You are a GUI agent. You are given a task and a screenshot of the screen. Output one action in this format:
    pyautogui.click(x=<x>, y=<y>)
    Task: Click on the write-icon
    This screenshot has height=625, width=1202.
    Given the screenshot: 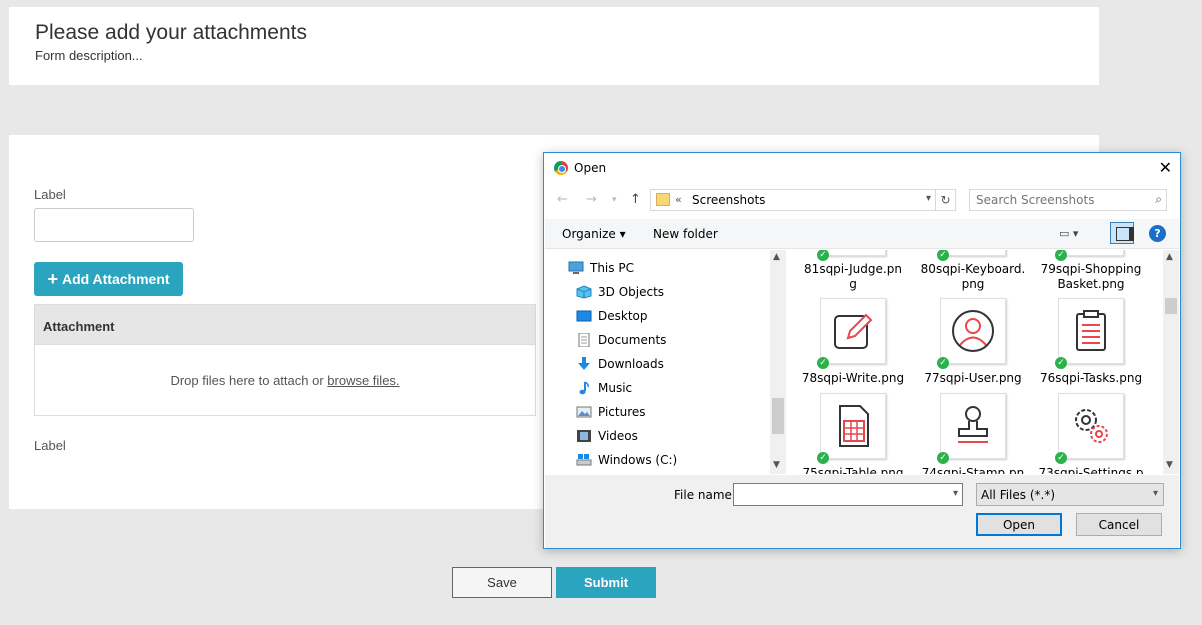 What is the action you would take?
    pyautogui.click(x=853, y=331)
    